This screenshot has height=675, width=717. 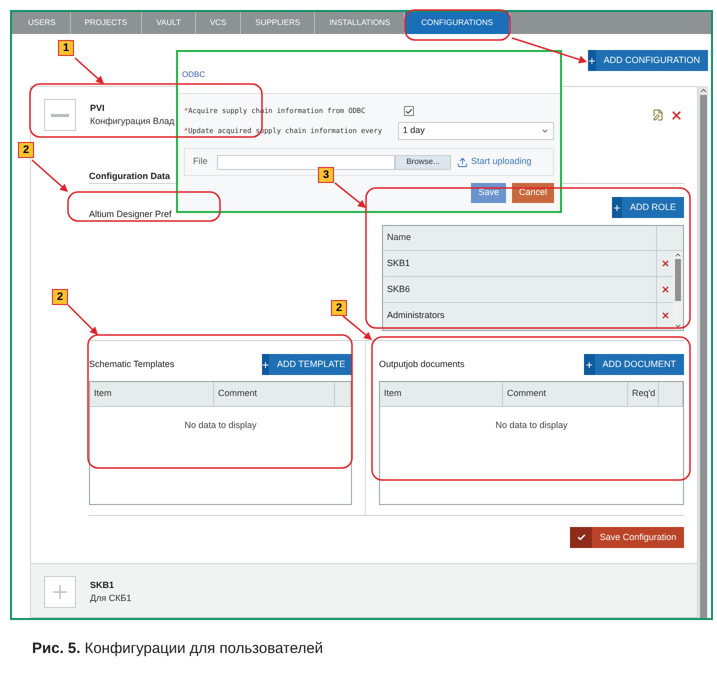 What do you see at coordinates (278, 23) in the screenshot?
I see `tab: SUPPLIERS` at bounding box center [278, 23].